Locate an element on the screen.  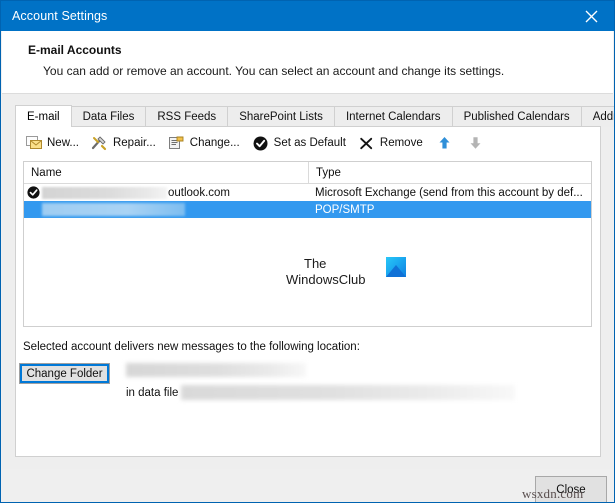
redacted-folder-path is located at coordinates (216, 370).